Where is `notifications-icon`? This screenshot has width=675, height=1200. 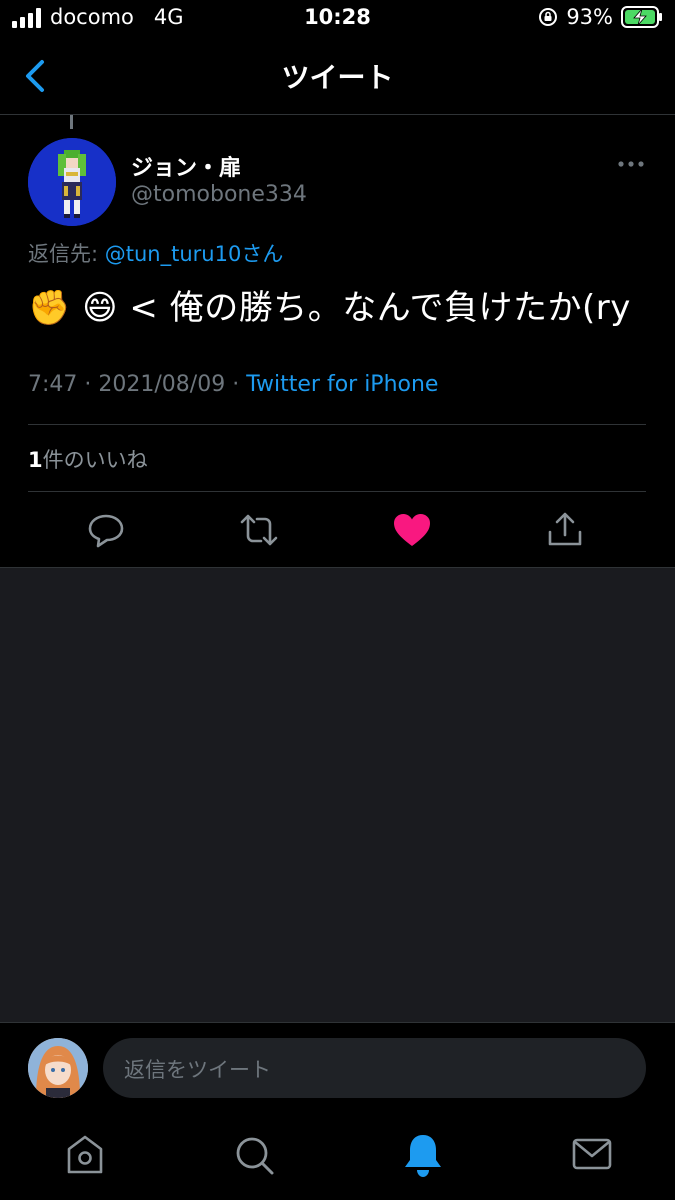
notifications-icon is located at coordinates (423, 1155).